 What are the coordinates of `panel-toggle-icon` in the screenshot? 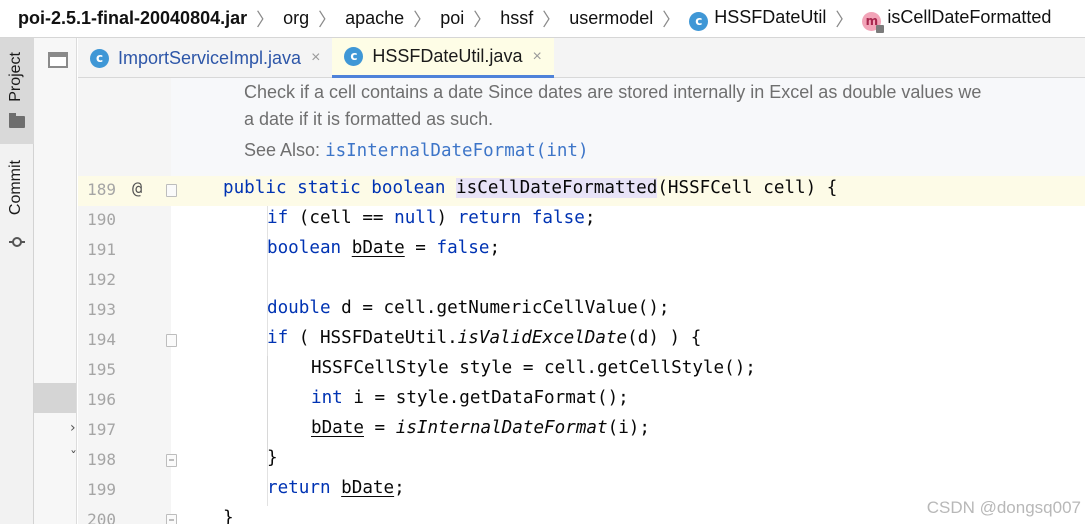 It's located at (58, 60).